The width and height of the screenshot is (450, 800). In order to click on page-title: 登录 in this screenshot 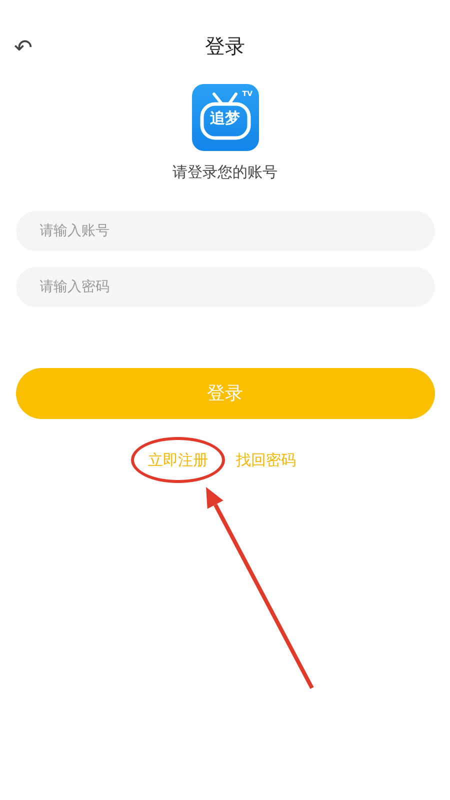, I will do `click(225, 46)`.